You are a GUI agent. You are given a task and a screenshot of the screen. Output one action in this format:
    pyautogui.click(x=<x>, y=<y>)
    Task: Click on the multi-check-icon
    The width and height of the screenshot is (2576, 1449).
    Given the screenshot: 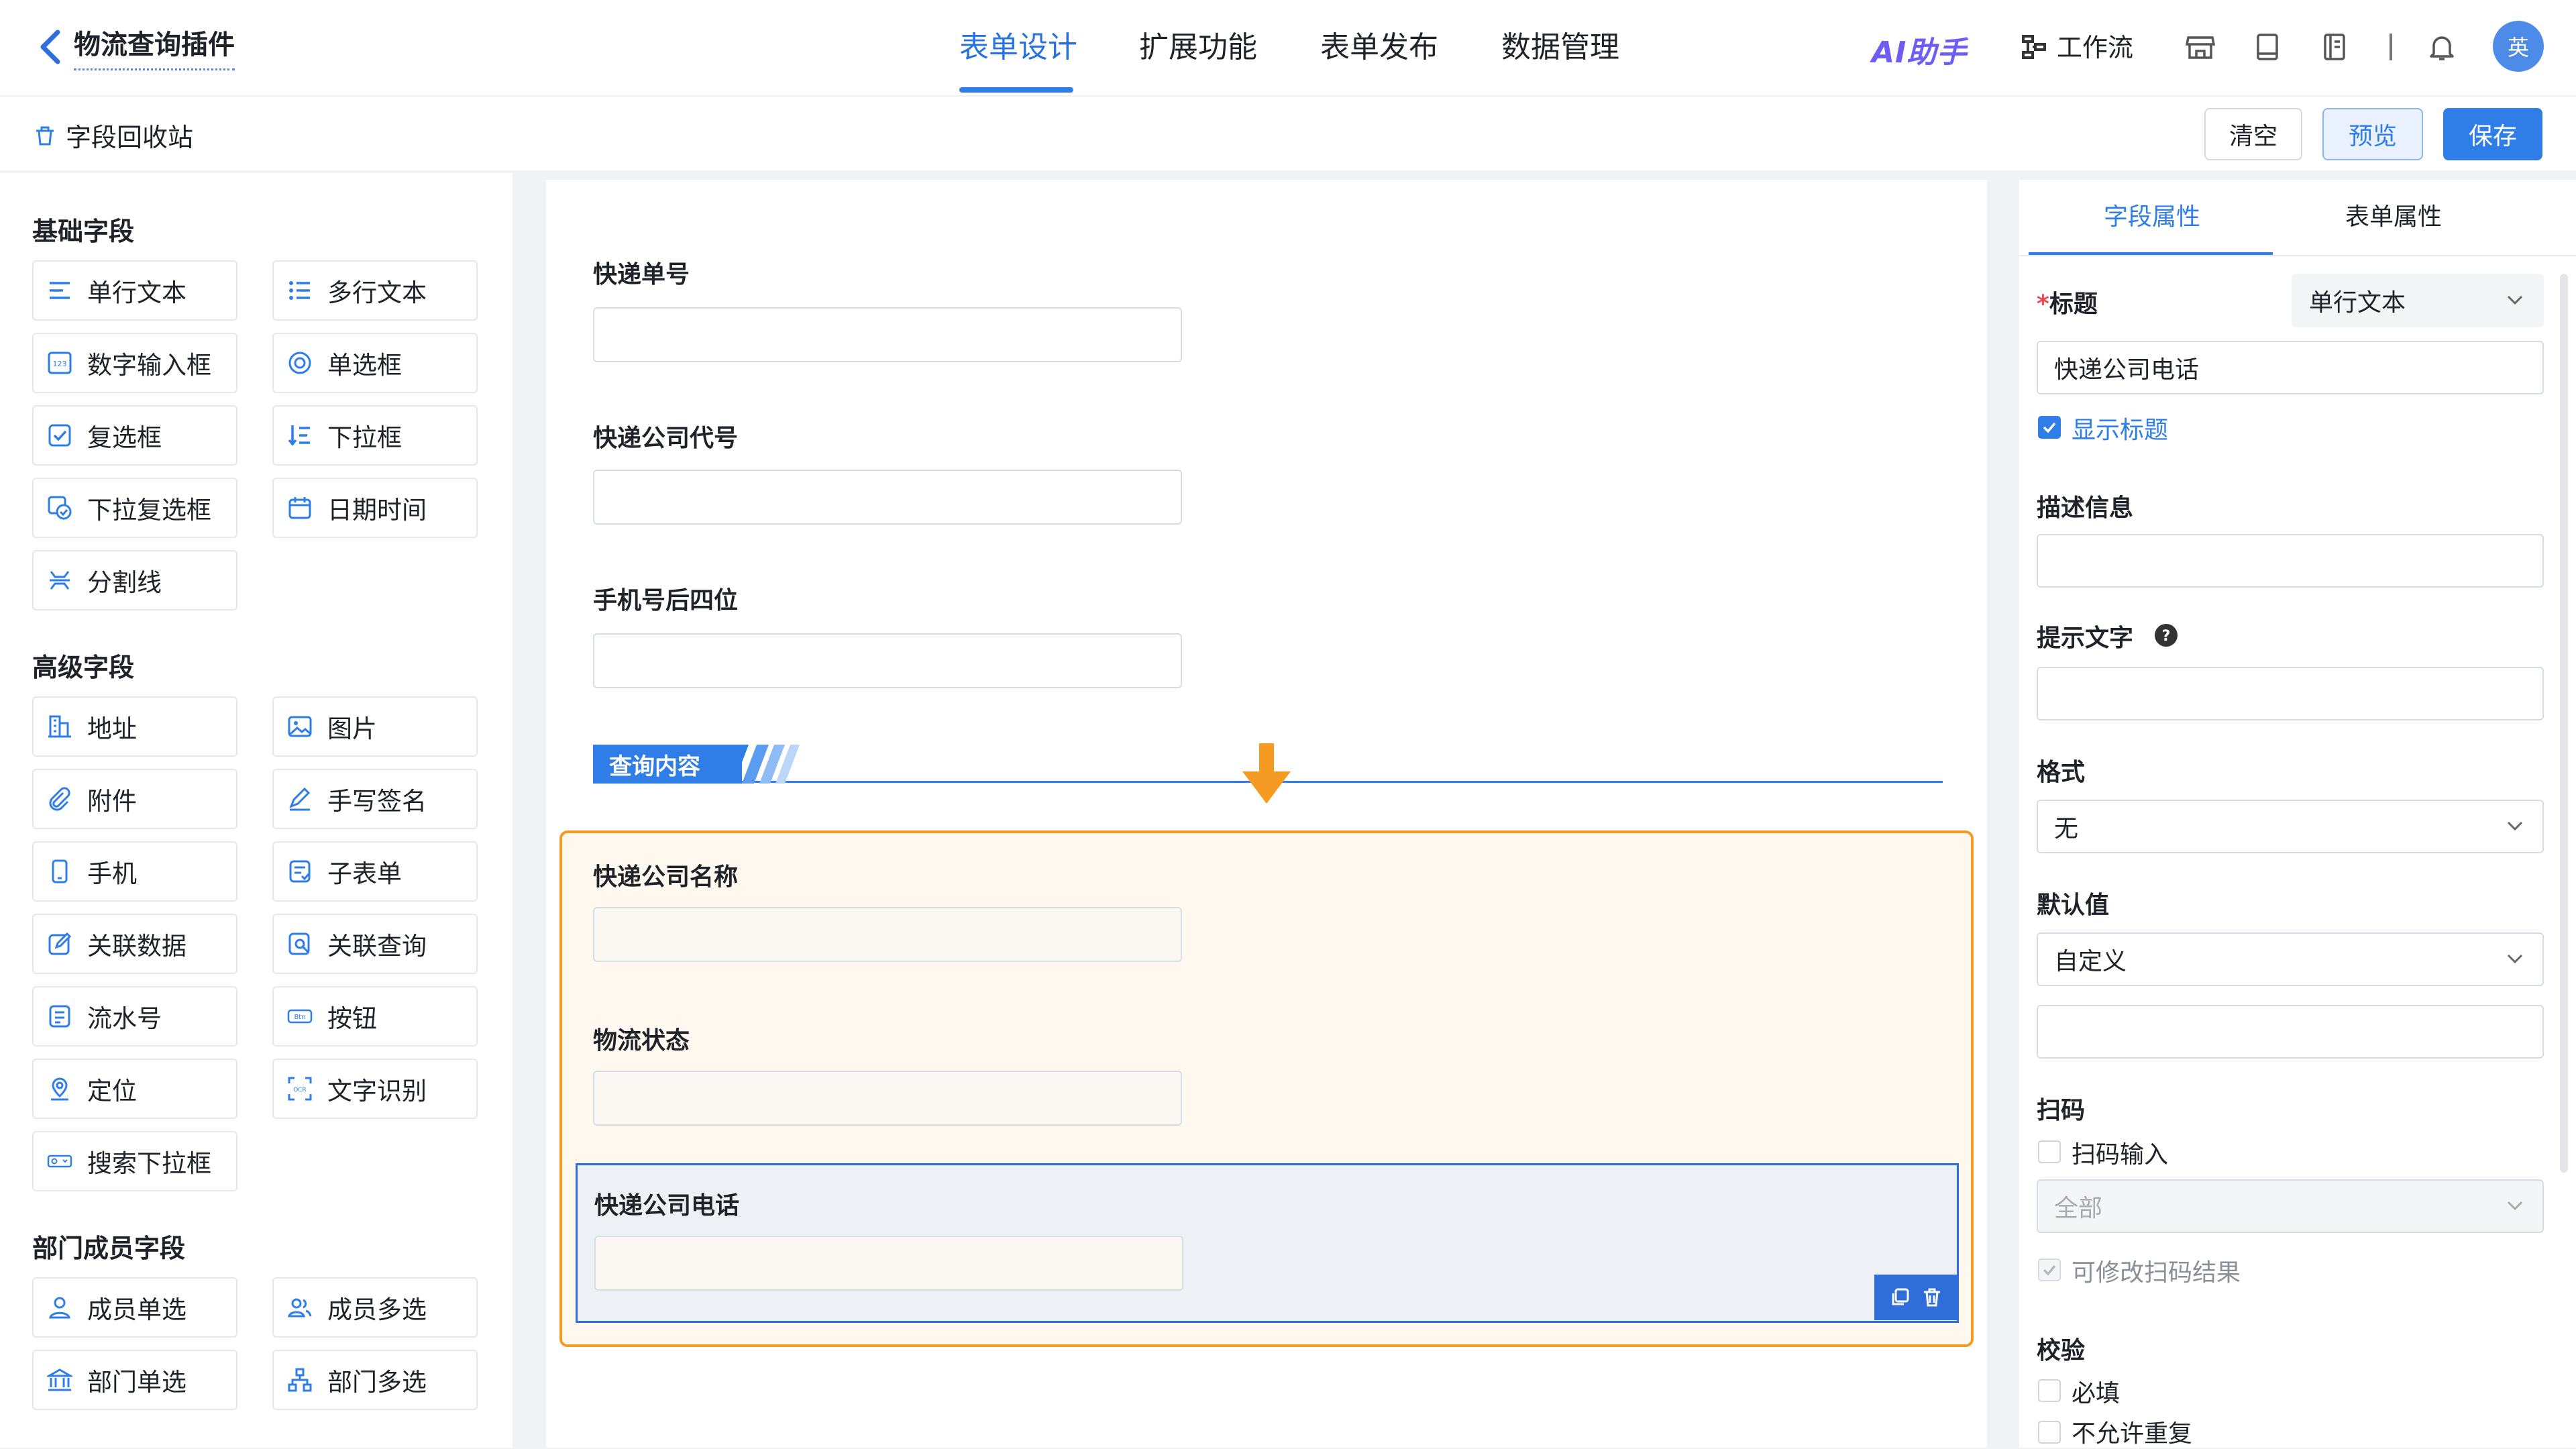 What is the action you would take?
    pyautogui.click(x=60, y=508)
    